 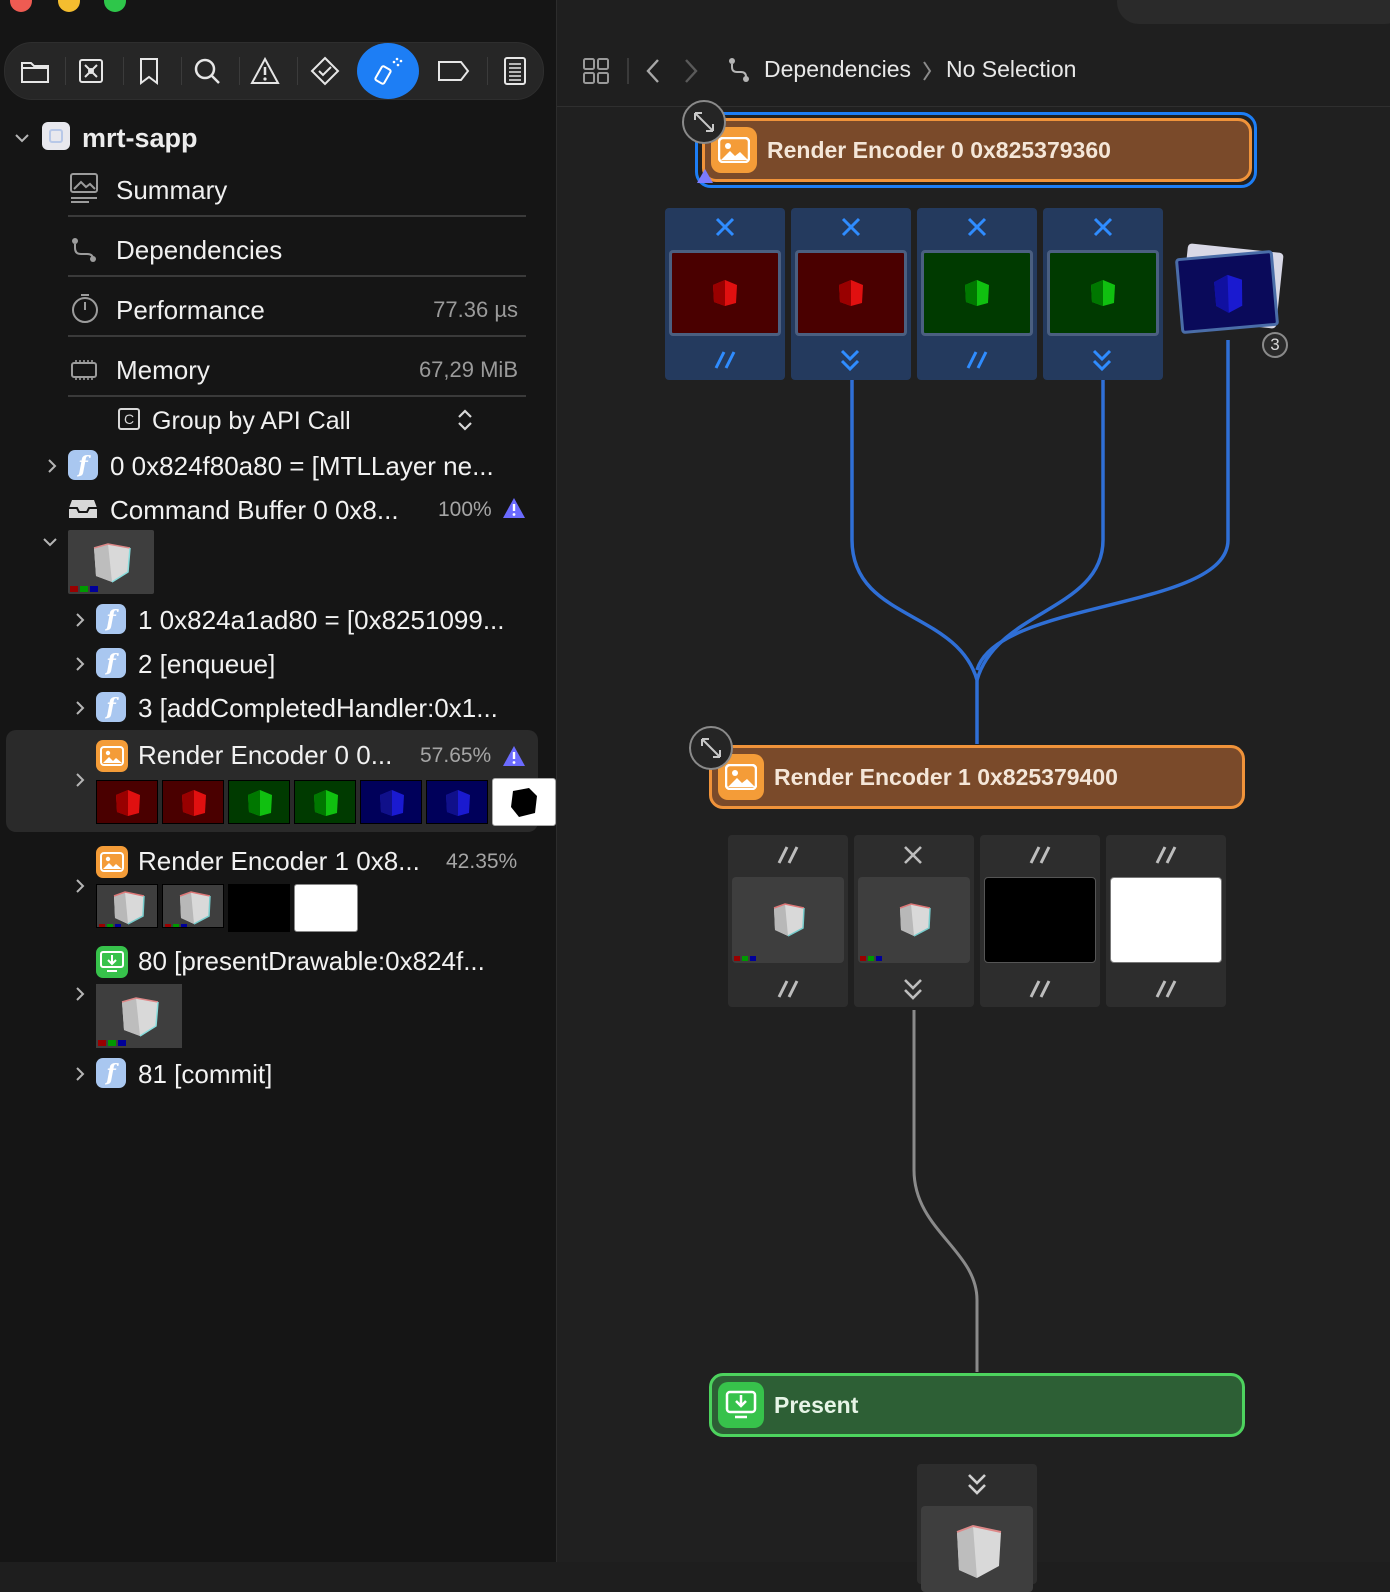 What do you see at coordinates (35, 71) in the screenshot?
I see `folder-icon` at bounding box center [35, 71].